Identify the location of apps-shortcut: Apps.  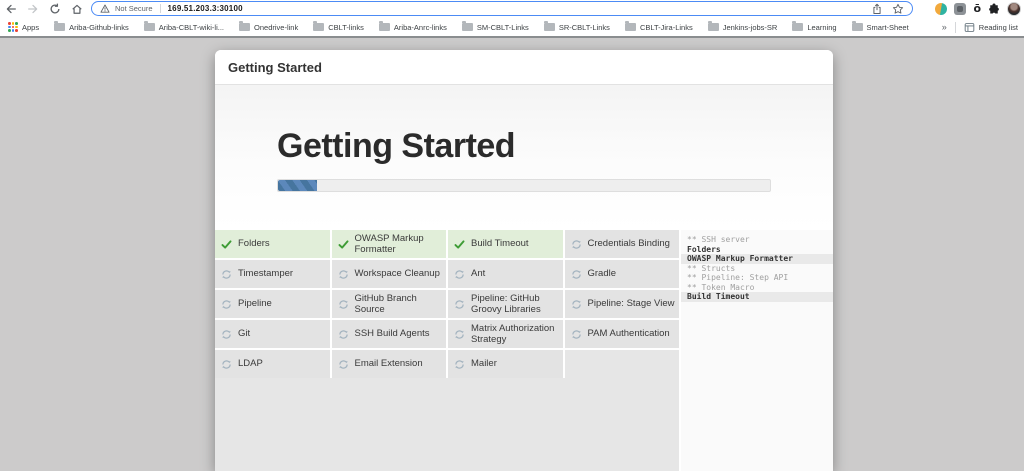
(23, 27).